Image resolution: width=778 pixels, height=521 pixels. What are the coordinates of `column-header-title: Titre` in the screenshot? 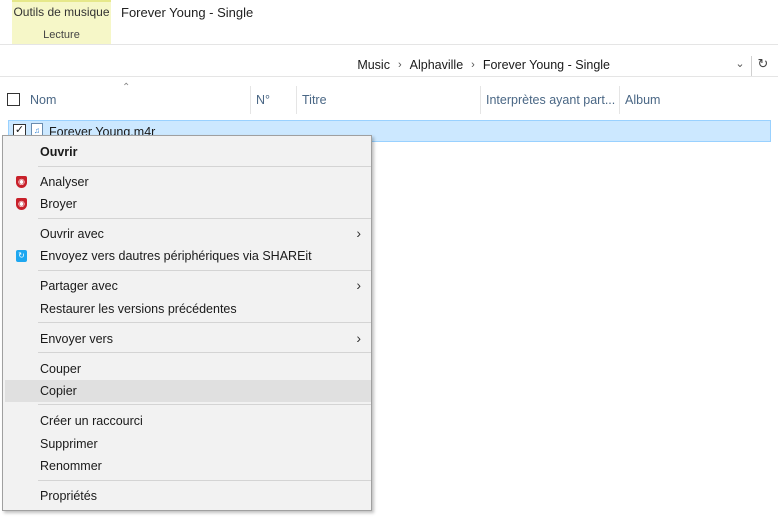 It's located at (314, 100).